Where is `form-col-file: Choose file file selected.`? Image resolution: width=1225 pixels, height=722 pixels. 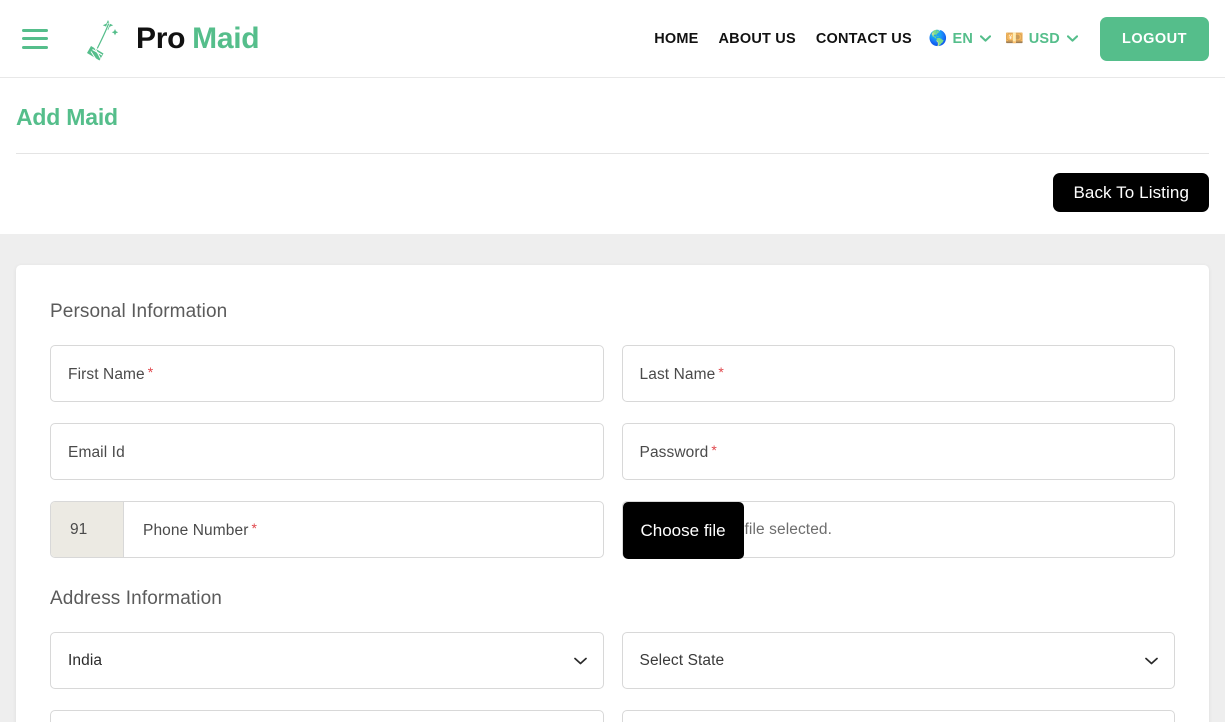 form-col-file: Choose file file selected. is located at coordinates (898, 530).